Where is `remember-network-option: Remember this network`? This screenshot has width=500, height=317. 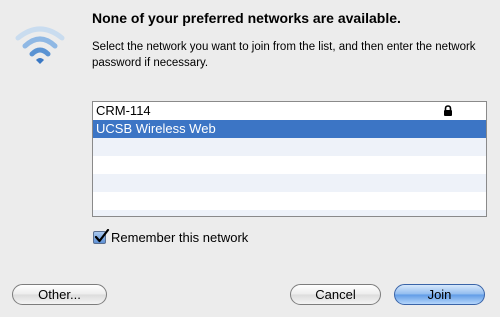
remember-network-option: Remember this network is located at coordinates (171, 237).